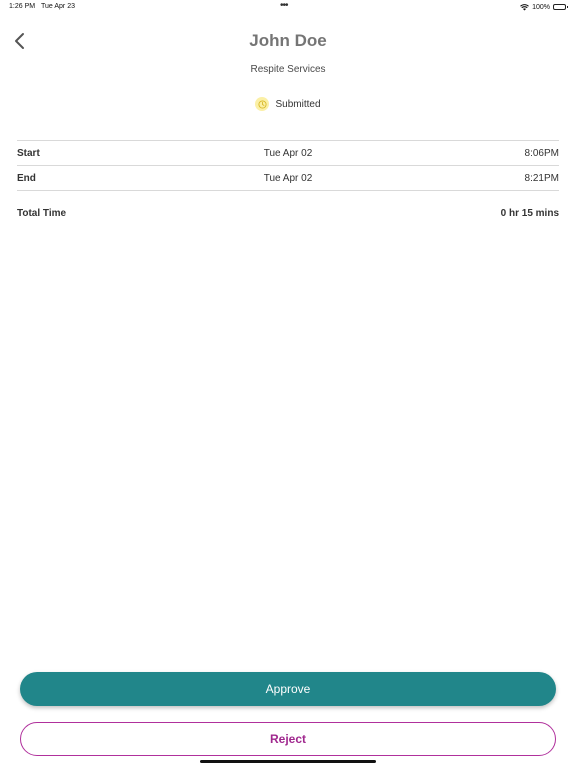 The image size is (576, 768). What do you see at coordinates (524, 7) in the screenshot?
I see `wifi-icon` at bounding box center [524, 7].